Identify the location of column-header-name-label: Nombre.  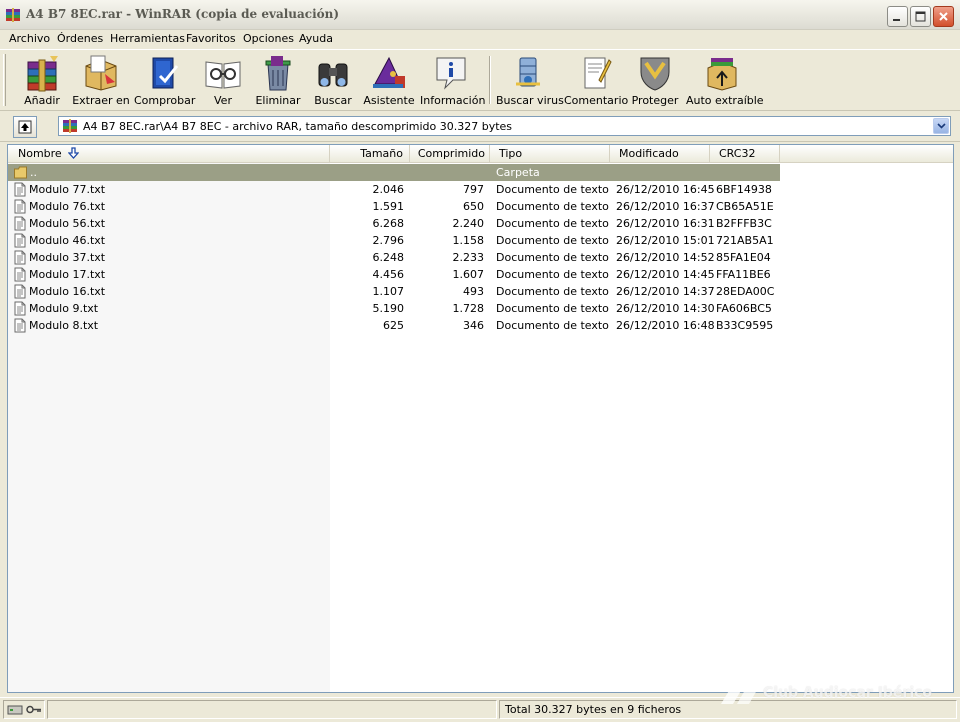
(40, 153).